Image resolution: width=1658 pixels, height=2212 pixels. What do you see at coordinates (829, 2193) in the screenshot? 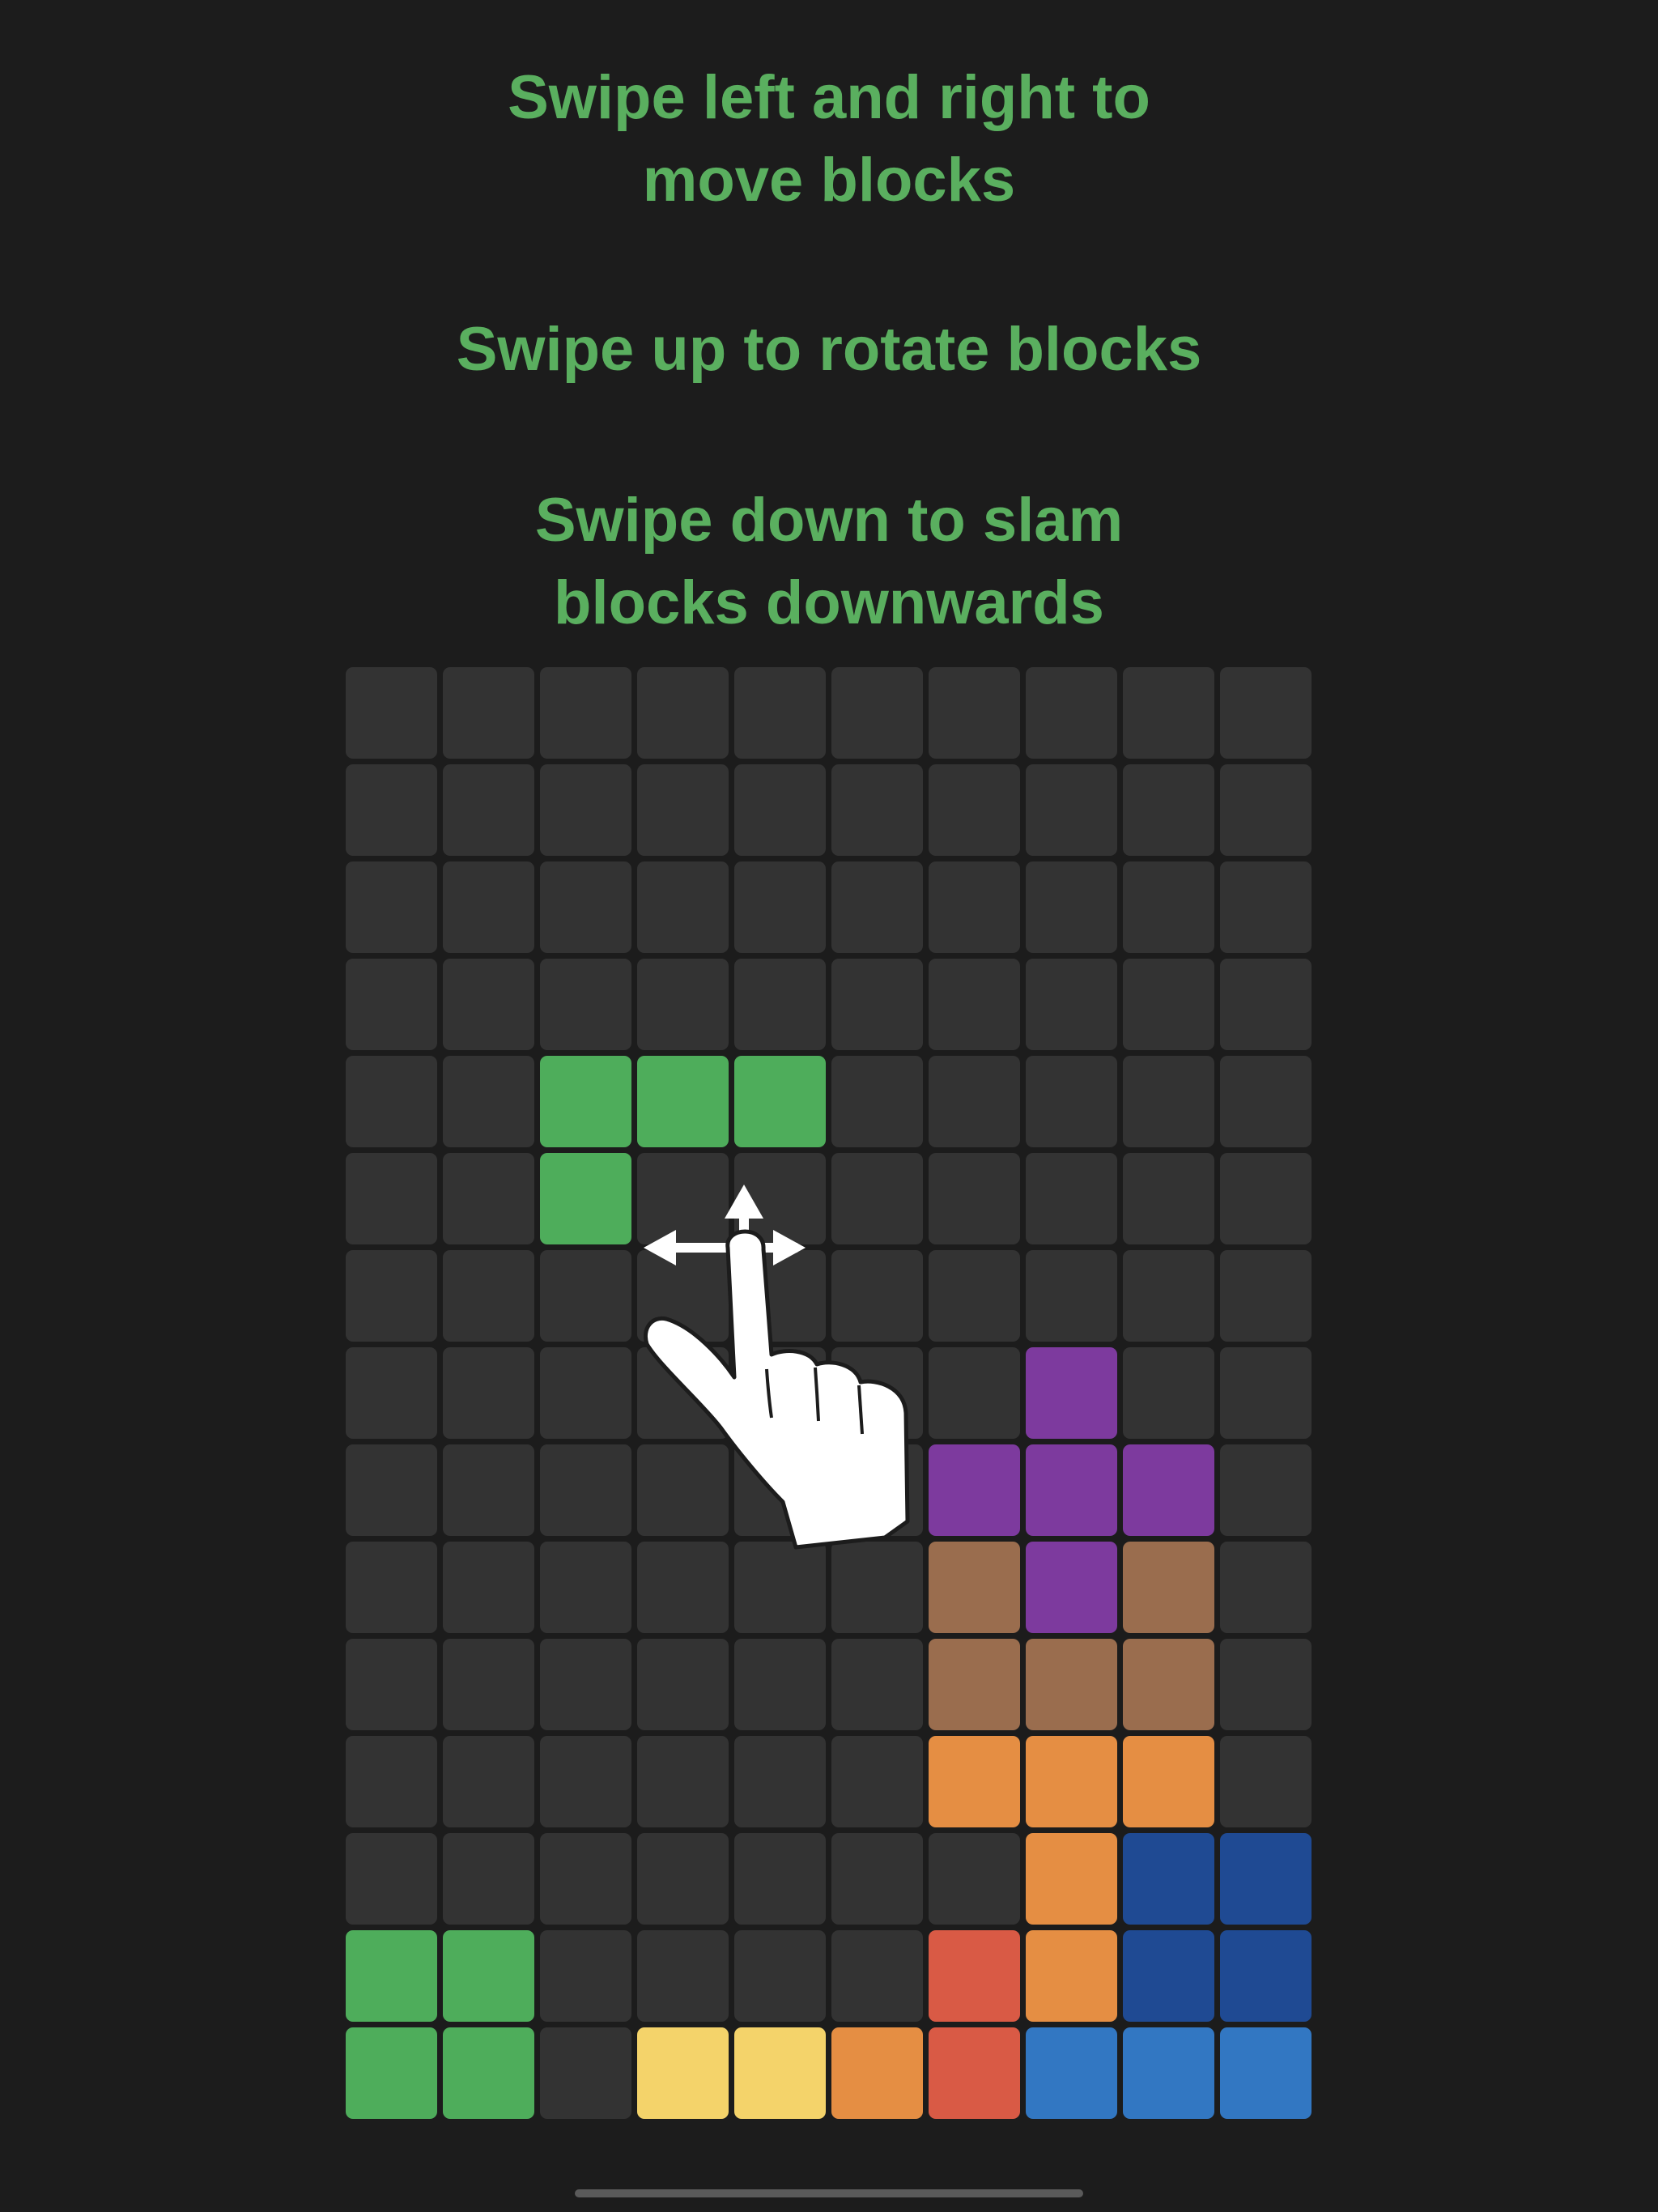
I see `home-indicator` at bounding box center [829, 2193].